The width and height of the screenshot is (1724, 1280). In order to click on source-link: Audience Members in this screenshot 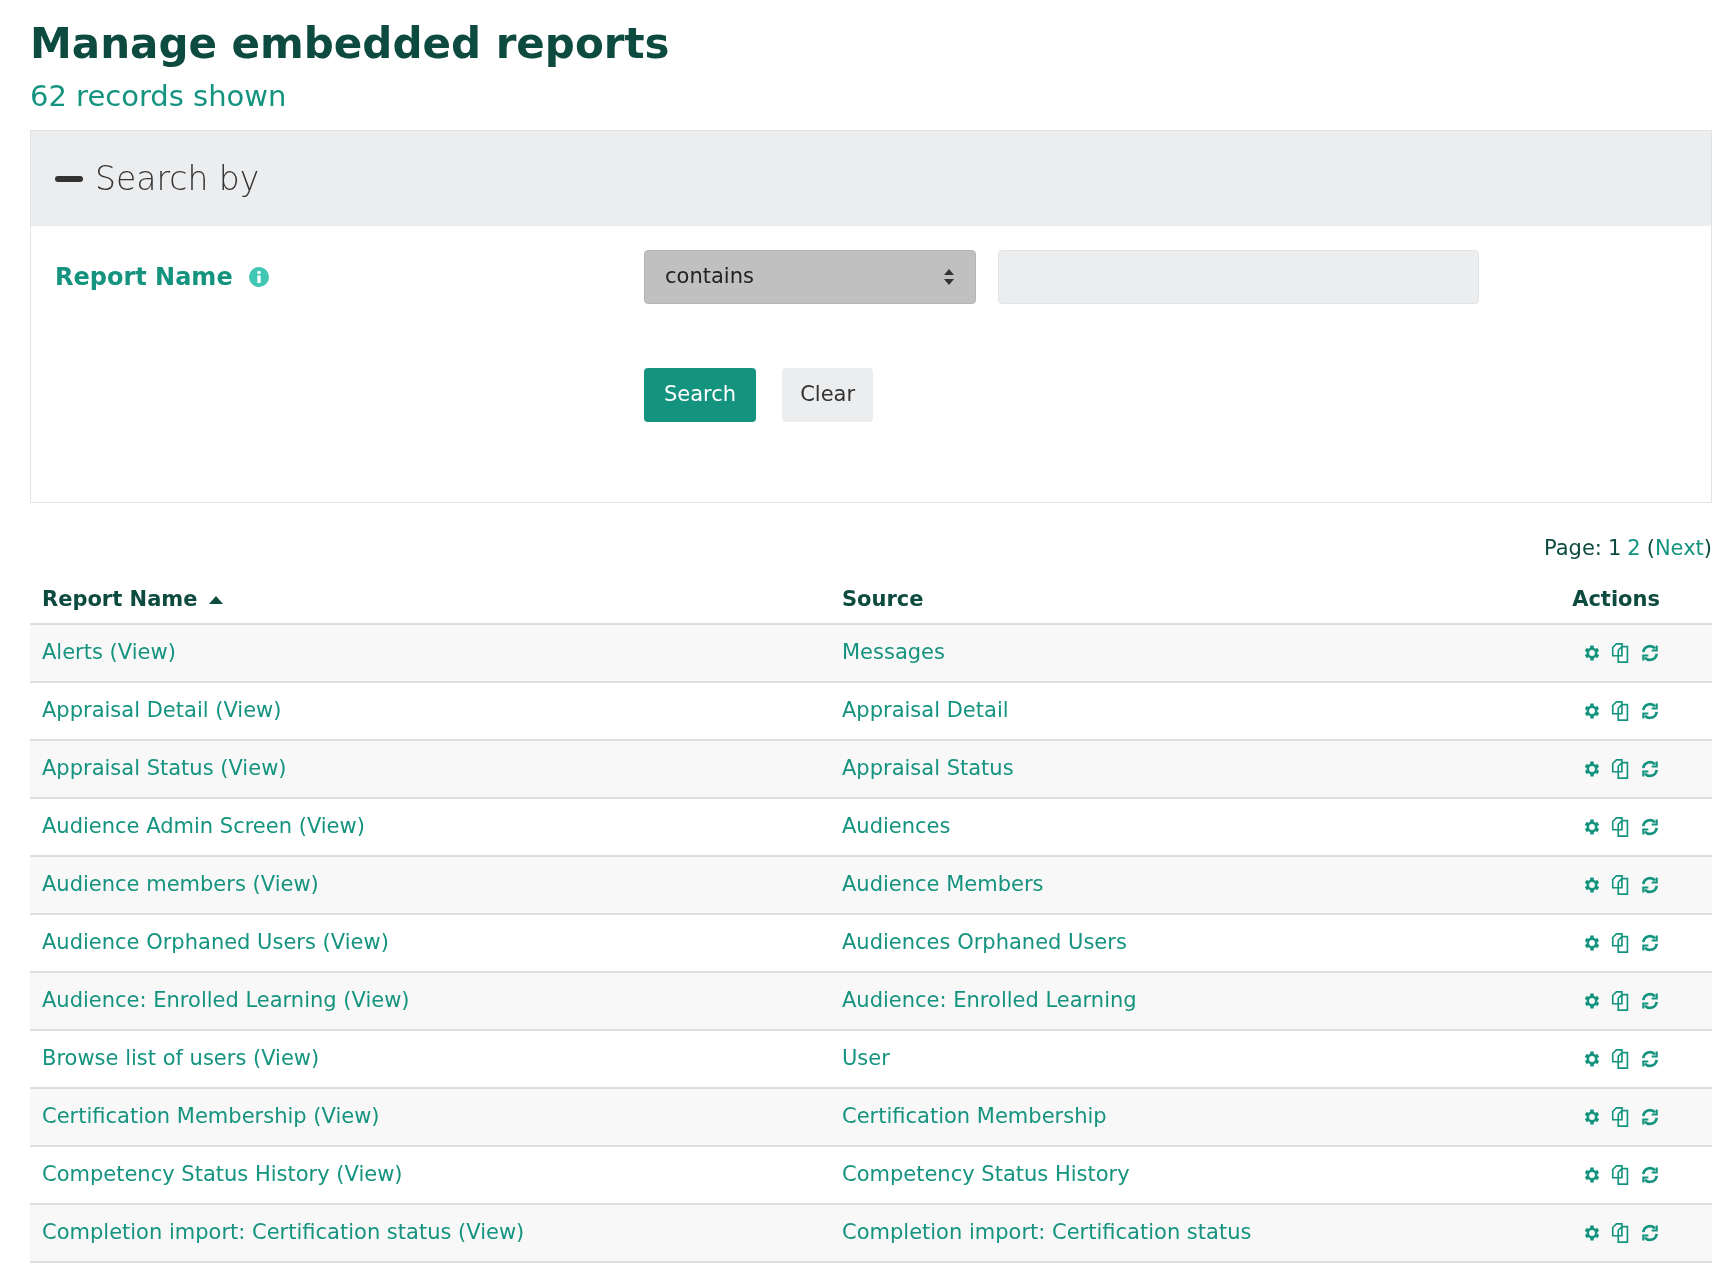, I will do `click(943, 883)`.